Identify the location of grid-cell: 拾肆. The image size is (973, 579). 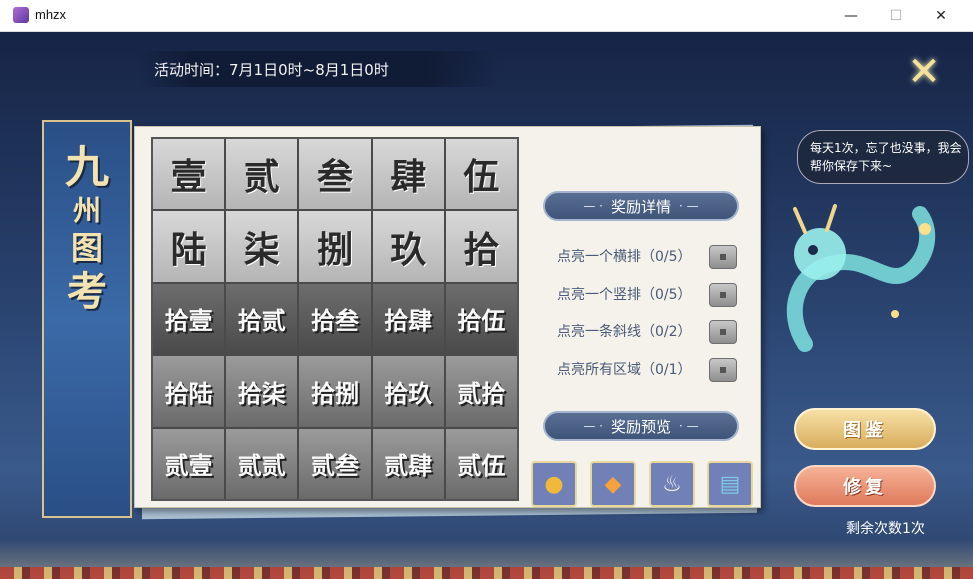
(408, 319).